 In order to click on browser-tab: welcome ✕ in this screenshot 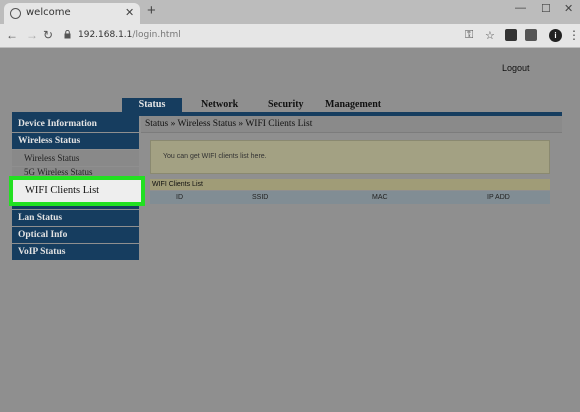, I will do `click(72, 13)`.